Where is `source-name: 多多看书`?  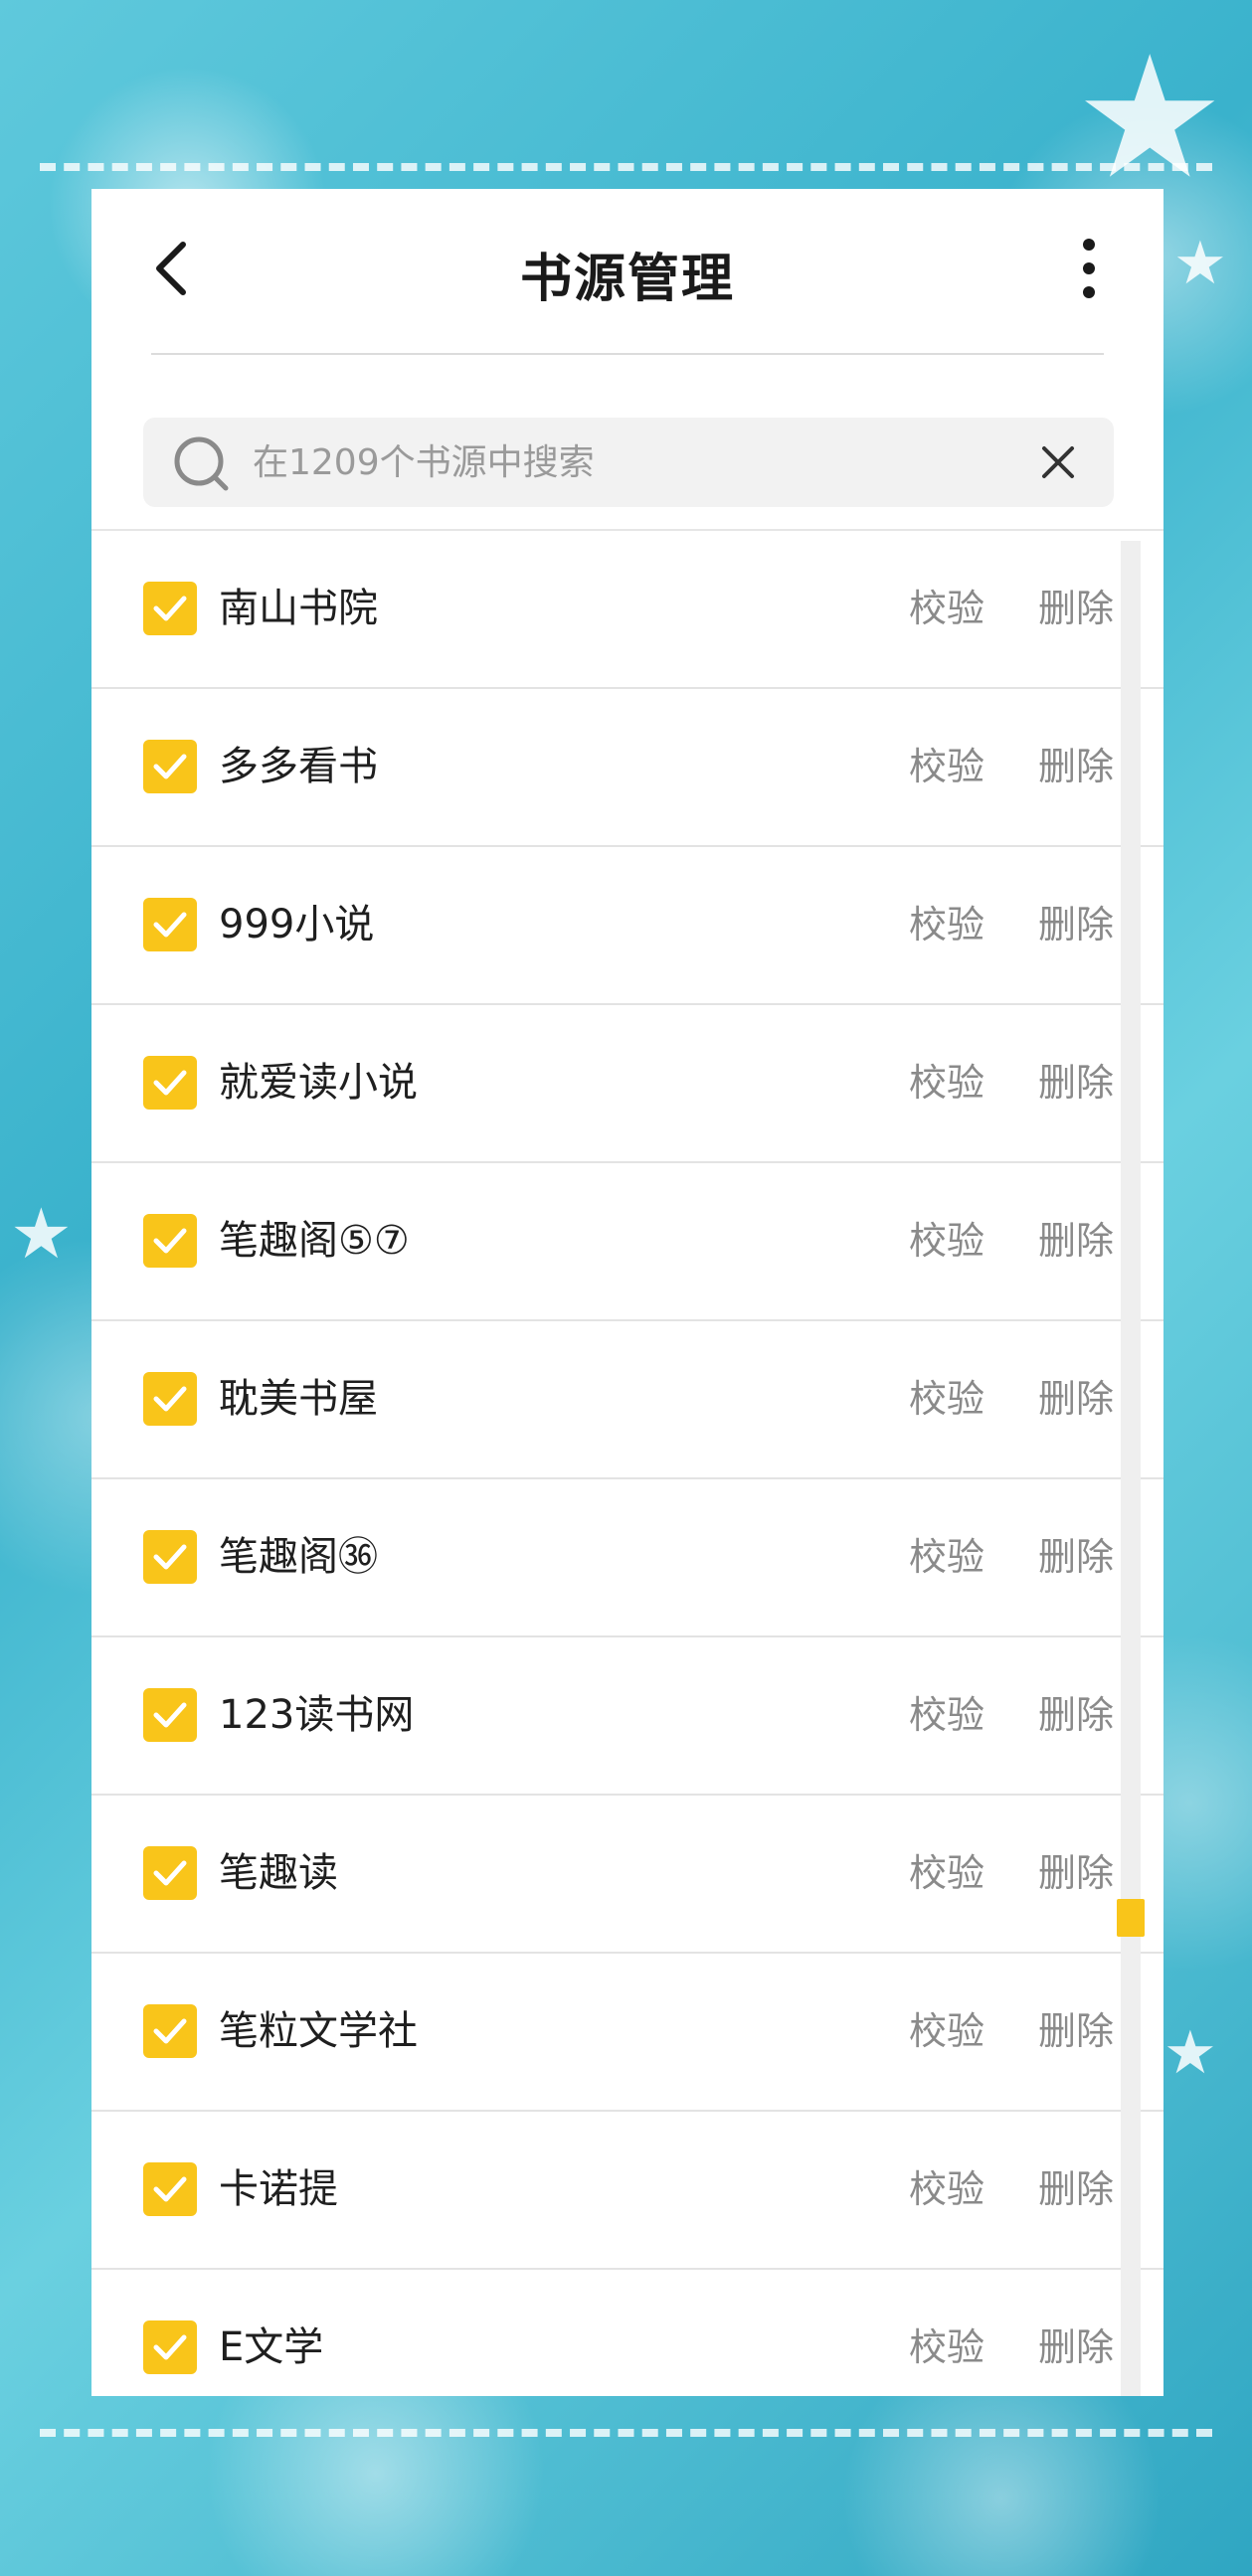 source-name: 多多看书 is located at coordinates (298, 766).